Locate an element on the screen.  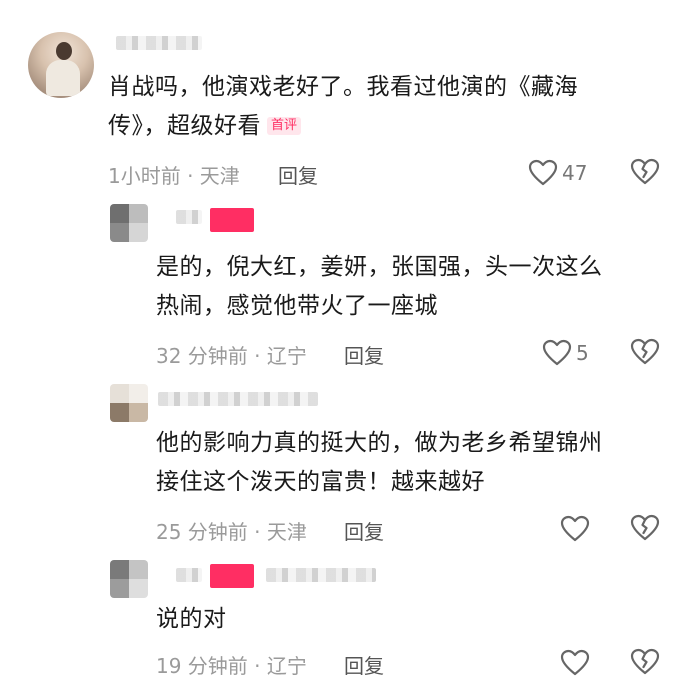
like-count: 5 is located at coordinates (582, 353).